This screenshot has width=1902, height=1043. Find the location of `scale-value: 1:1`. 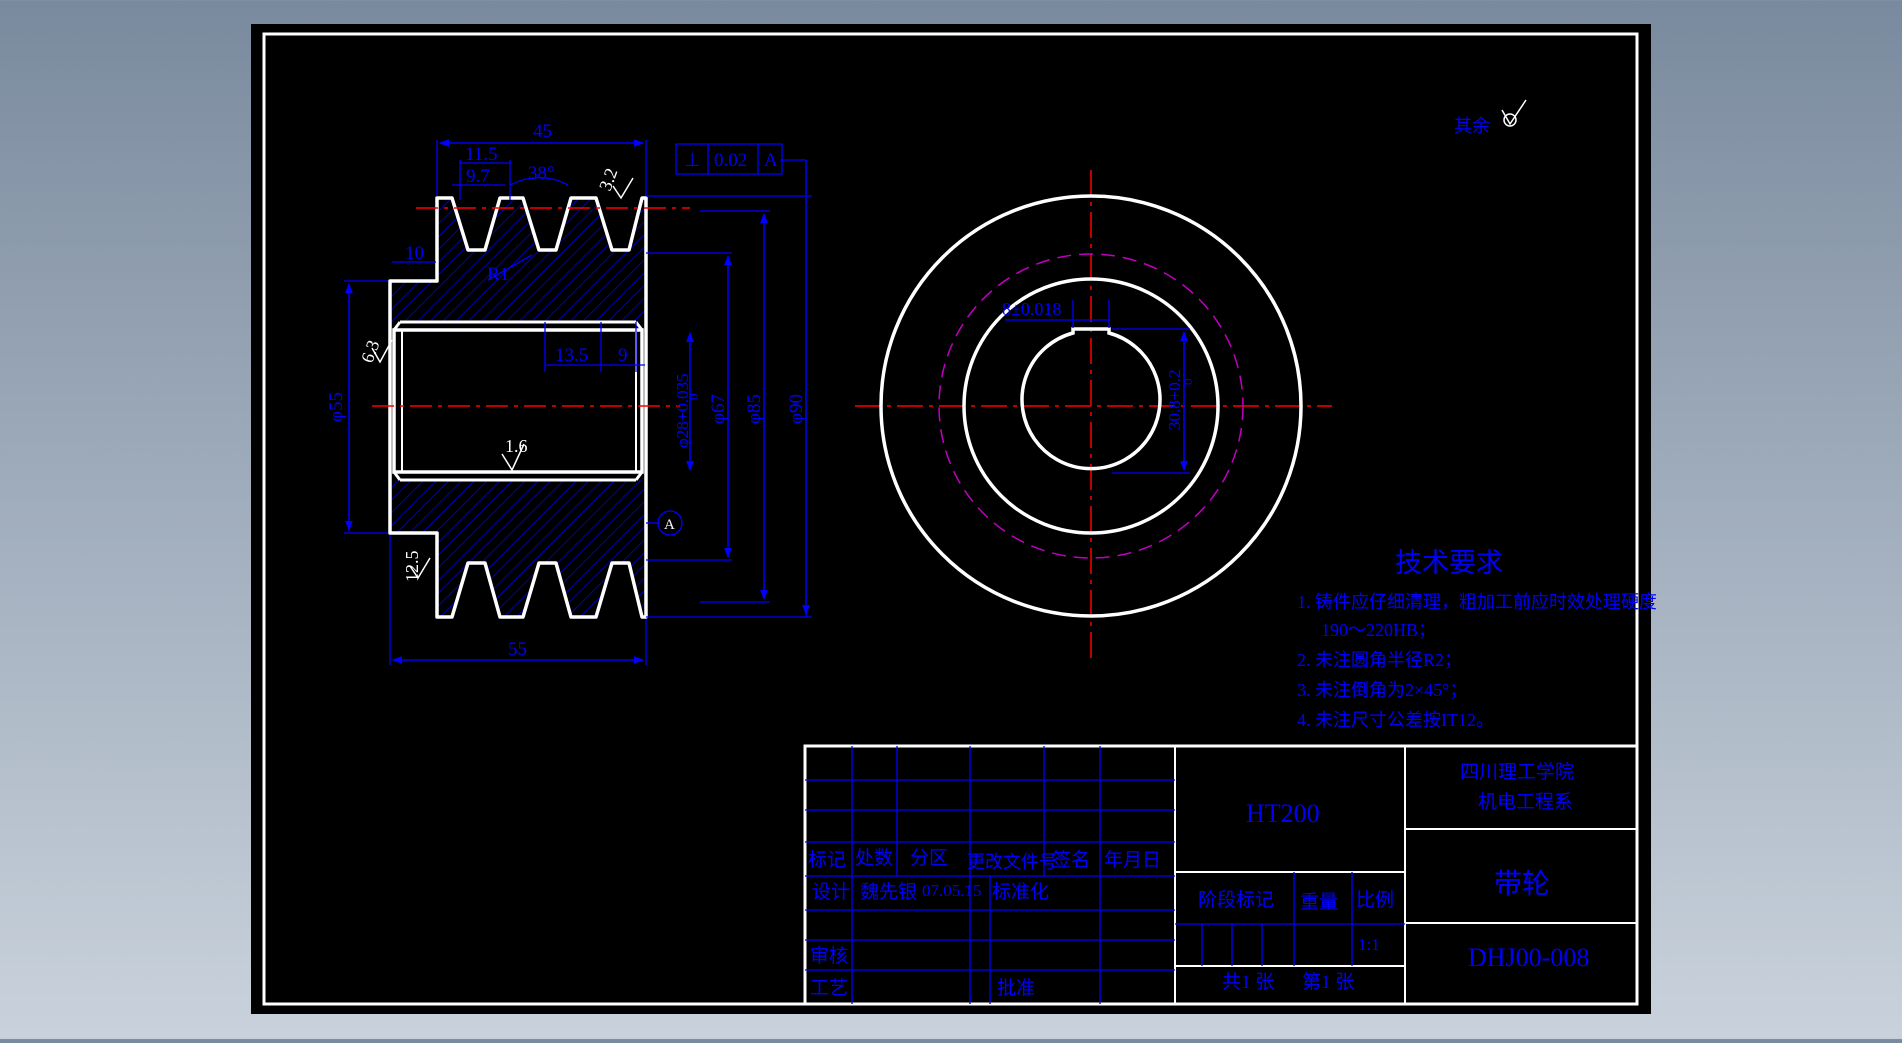

scale-value: 1:1 is located at coordinates (1369, 944).